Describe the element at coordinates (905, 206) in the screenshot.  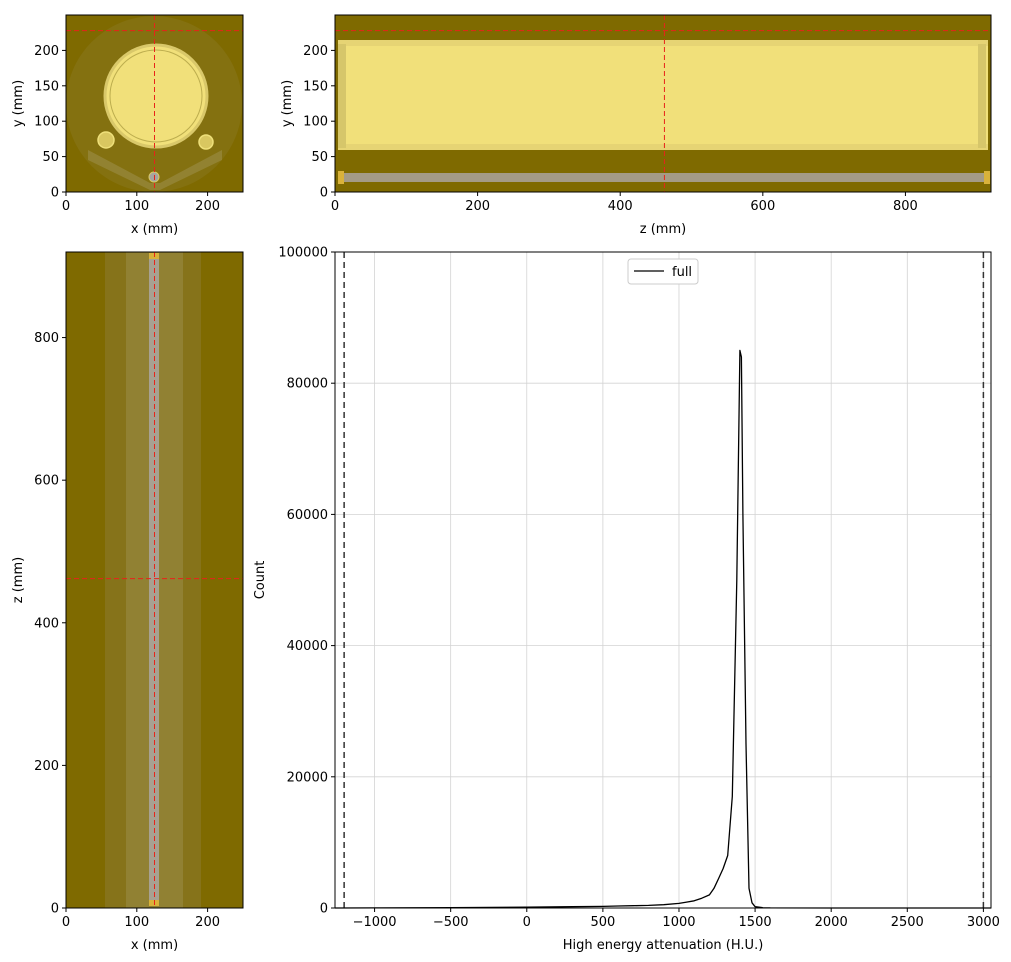
I see `zy-xtick-label: 800` at that location.